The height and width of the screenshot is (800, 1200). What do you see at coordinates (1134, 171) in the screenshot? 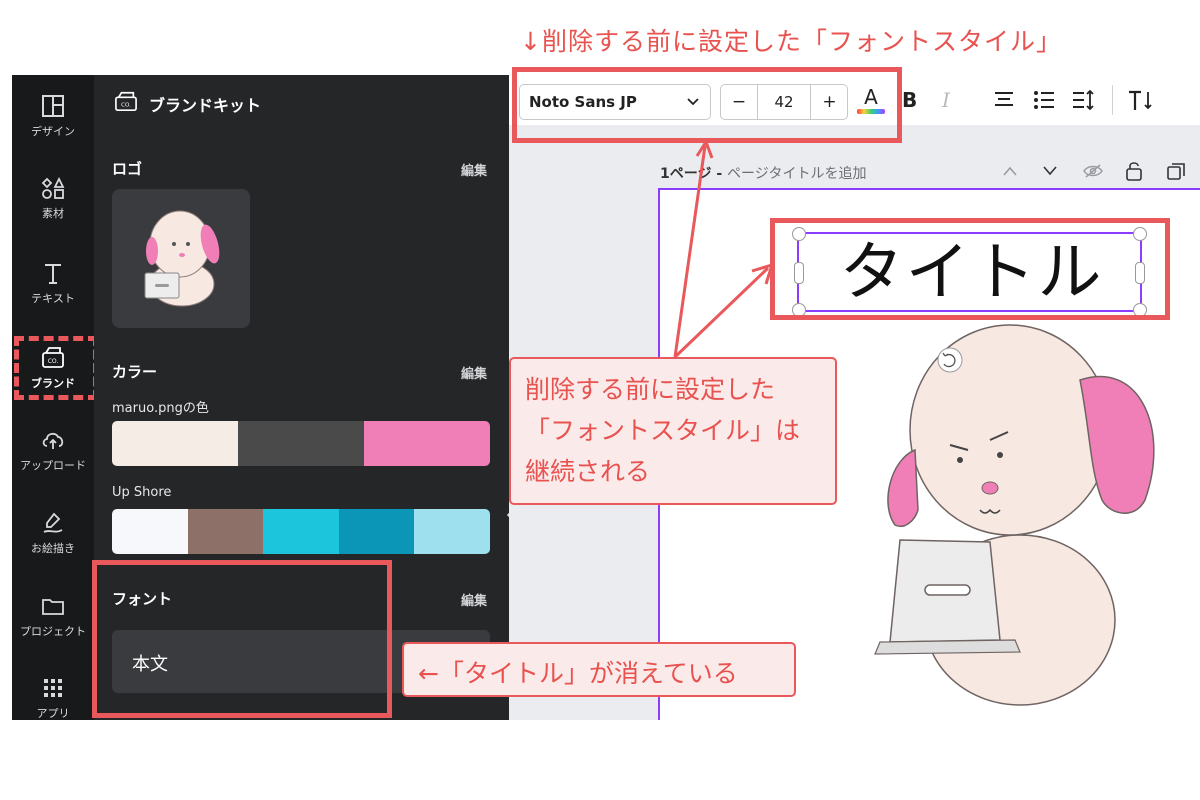
I see `lock-icon` at bounding box center [1134, 171].